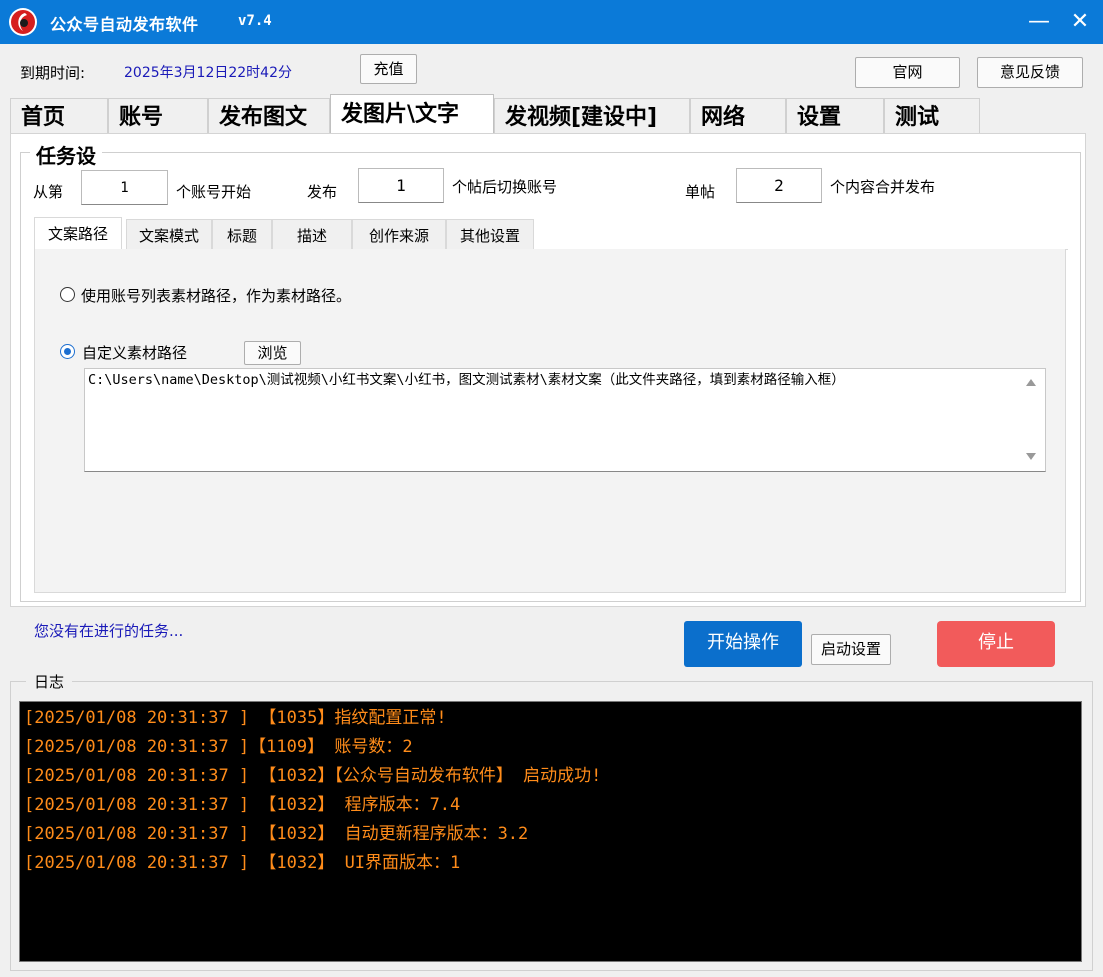 This screenshot has width=1103, height=977. Describe the element at coordinates (272, 353) in the screenshot. I see `browse-button: 浏览` at that location.